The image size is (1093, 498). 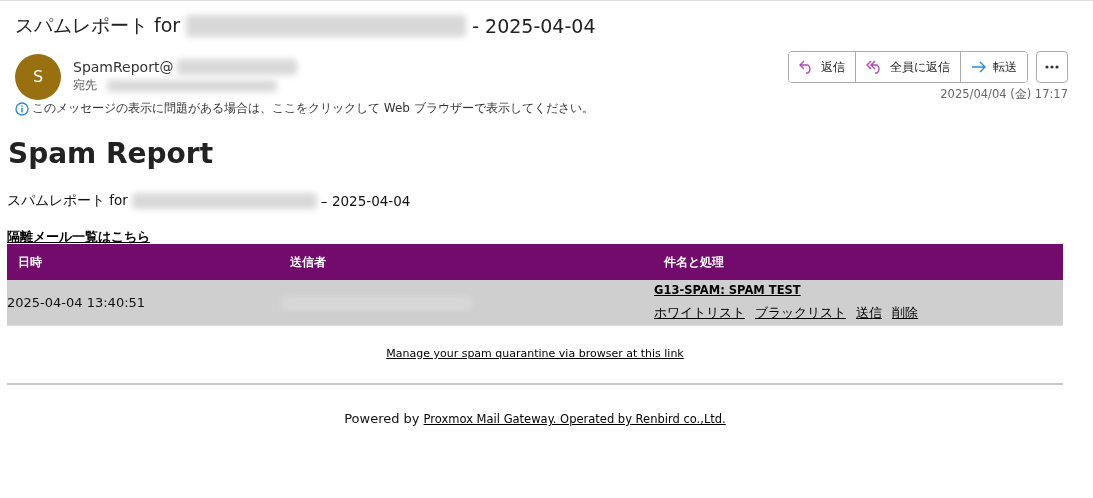 I want to click on subject-date: - 2025-04-04, so click(x=534, y=26).